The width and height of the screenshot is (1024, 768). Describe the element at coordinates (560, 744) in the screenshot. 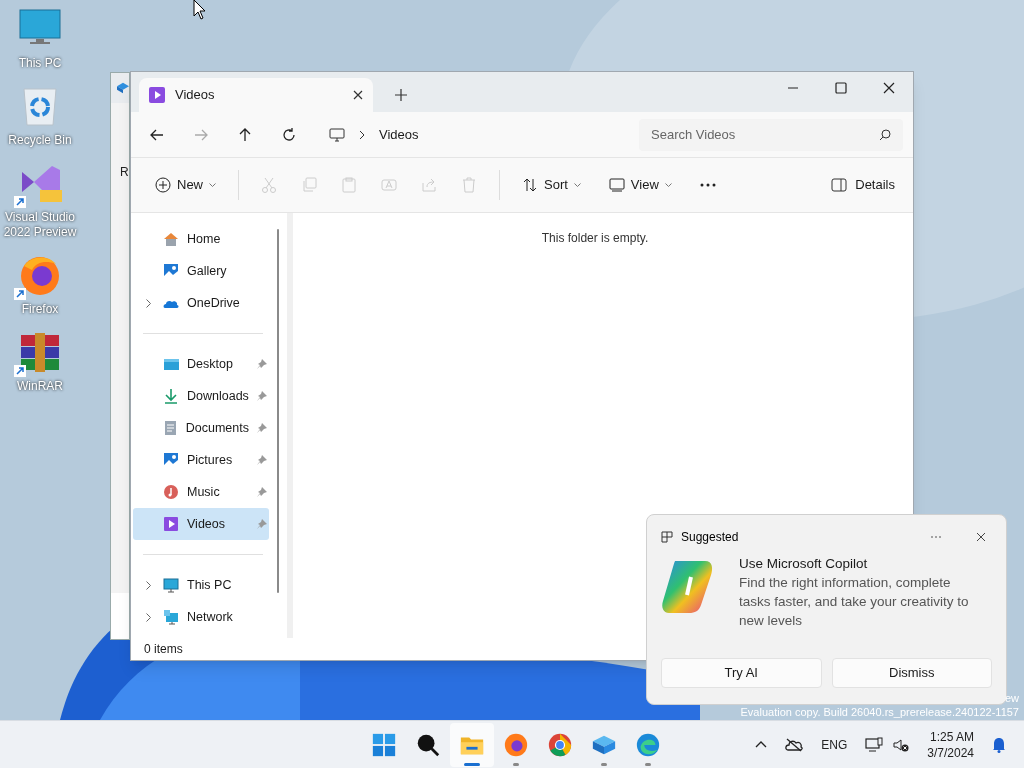

I see `chrome-circle-icon` at that location.